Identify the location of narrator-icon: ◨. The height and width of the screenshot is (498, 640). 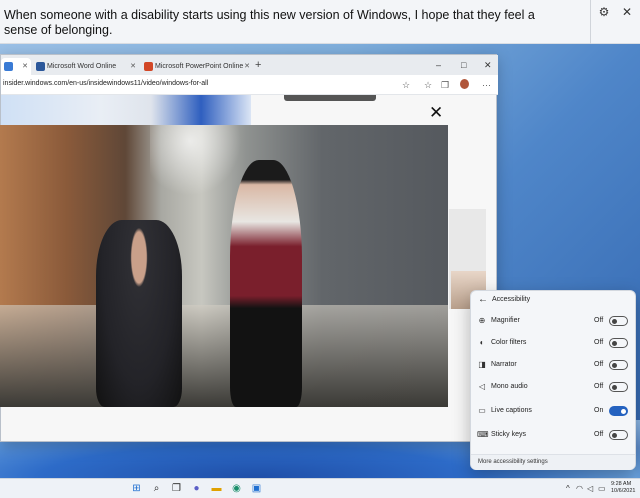
(482, 364).